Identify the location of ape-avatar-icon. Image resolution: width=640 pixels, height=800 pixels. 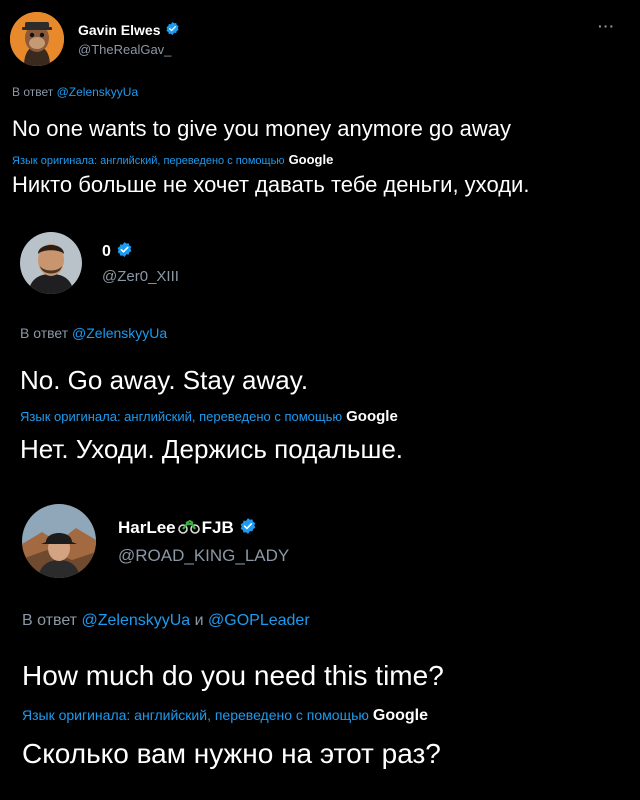
(37, 39).